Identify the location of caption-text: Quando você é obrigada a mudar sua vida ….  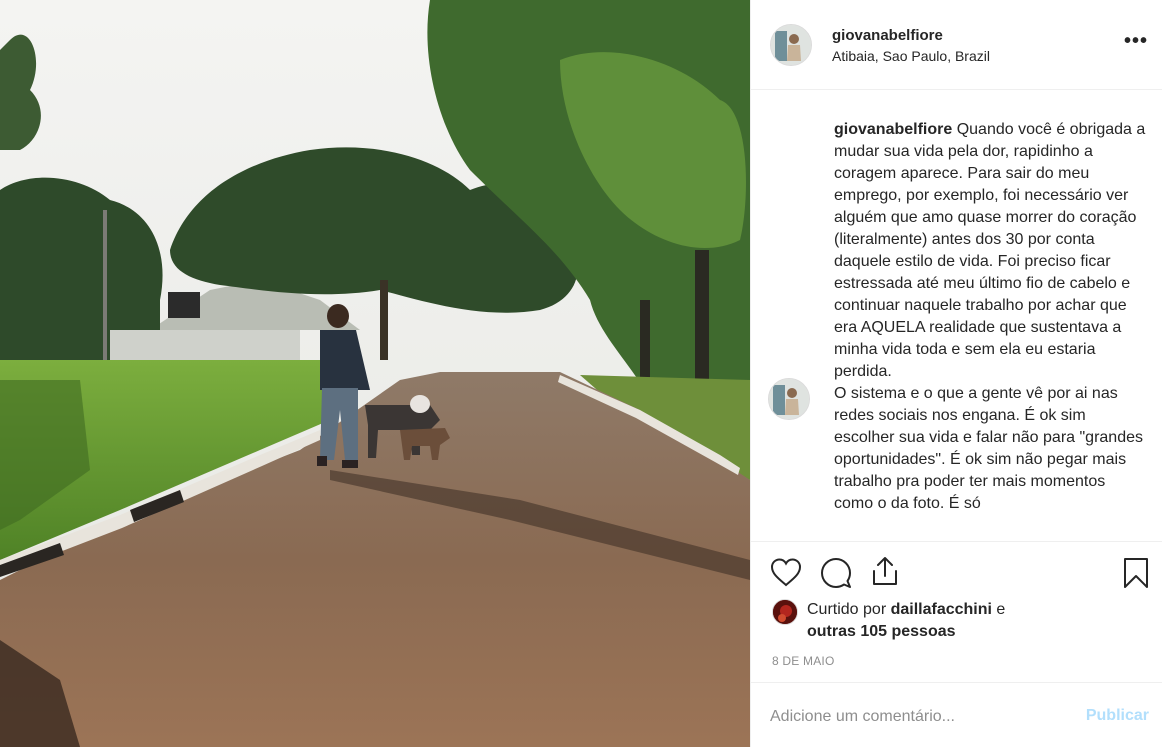
(990, 316).